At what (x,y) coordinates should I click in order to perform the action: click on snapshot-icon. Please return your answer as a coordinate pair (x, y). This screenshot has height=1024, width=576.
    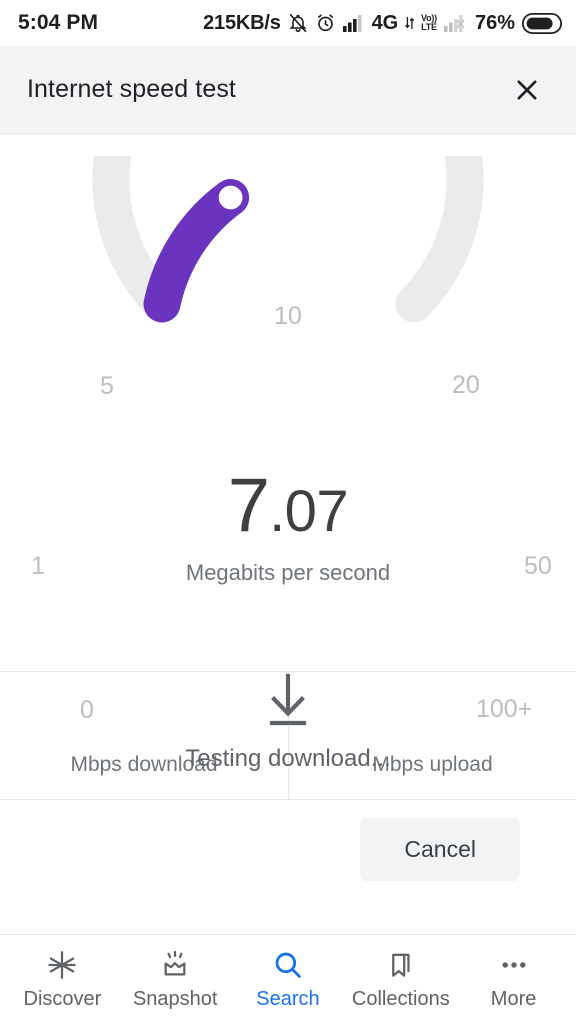
    Looking at the image, I should click on (175, 965).